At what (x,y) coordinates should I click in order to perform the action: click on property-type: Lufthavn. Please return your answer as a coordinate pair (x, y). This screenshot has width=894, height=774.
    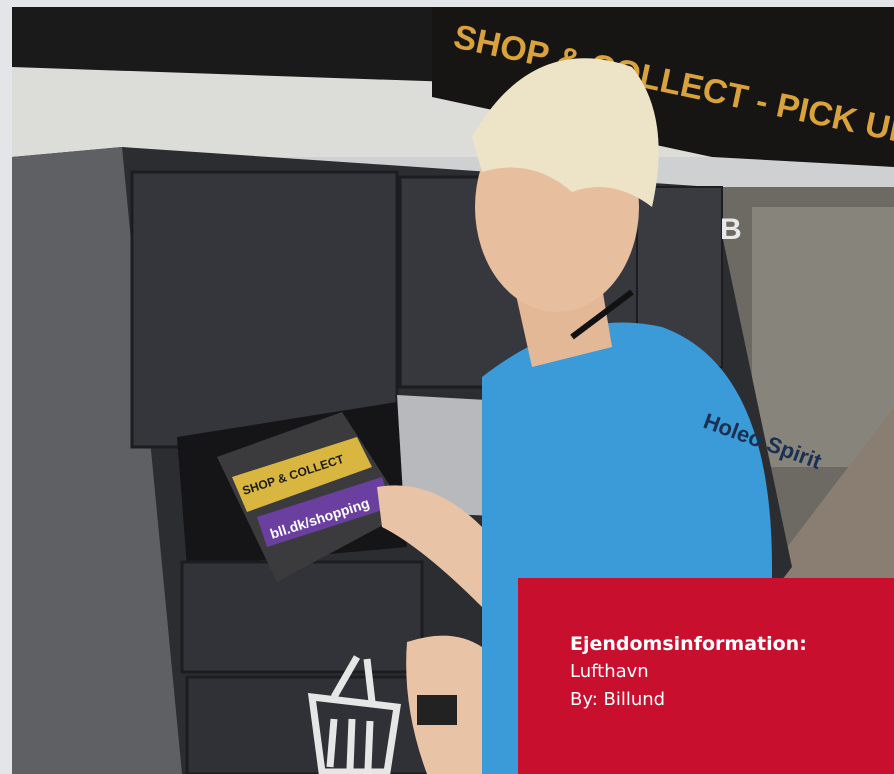
    Looking at the image, I should click on (609, 671).